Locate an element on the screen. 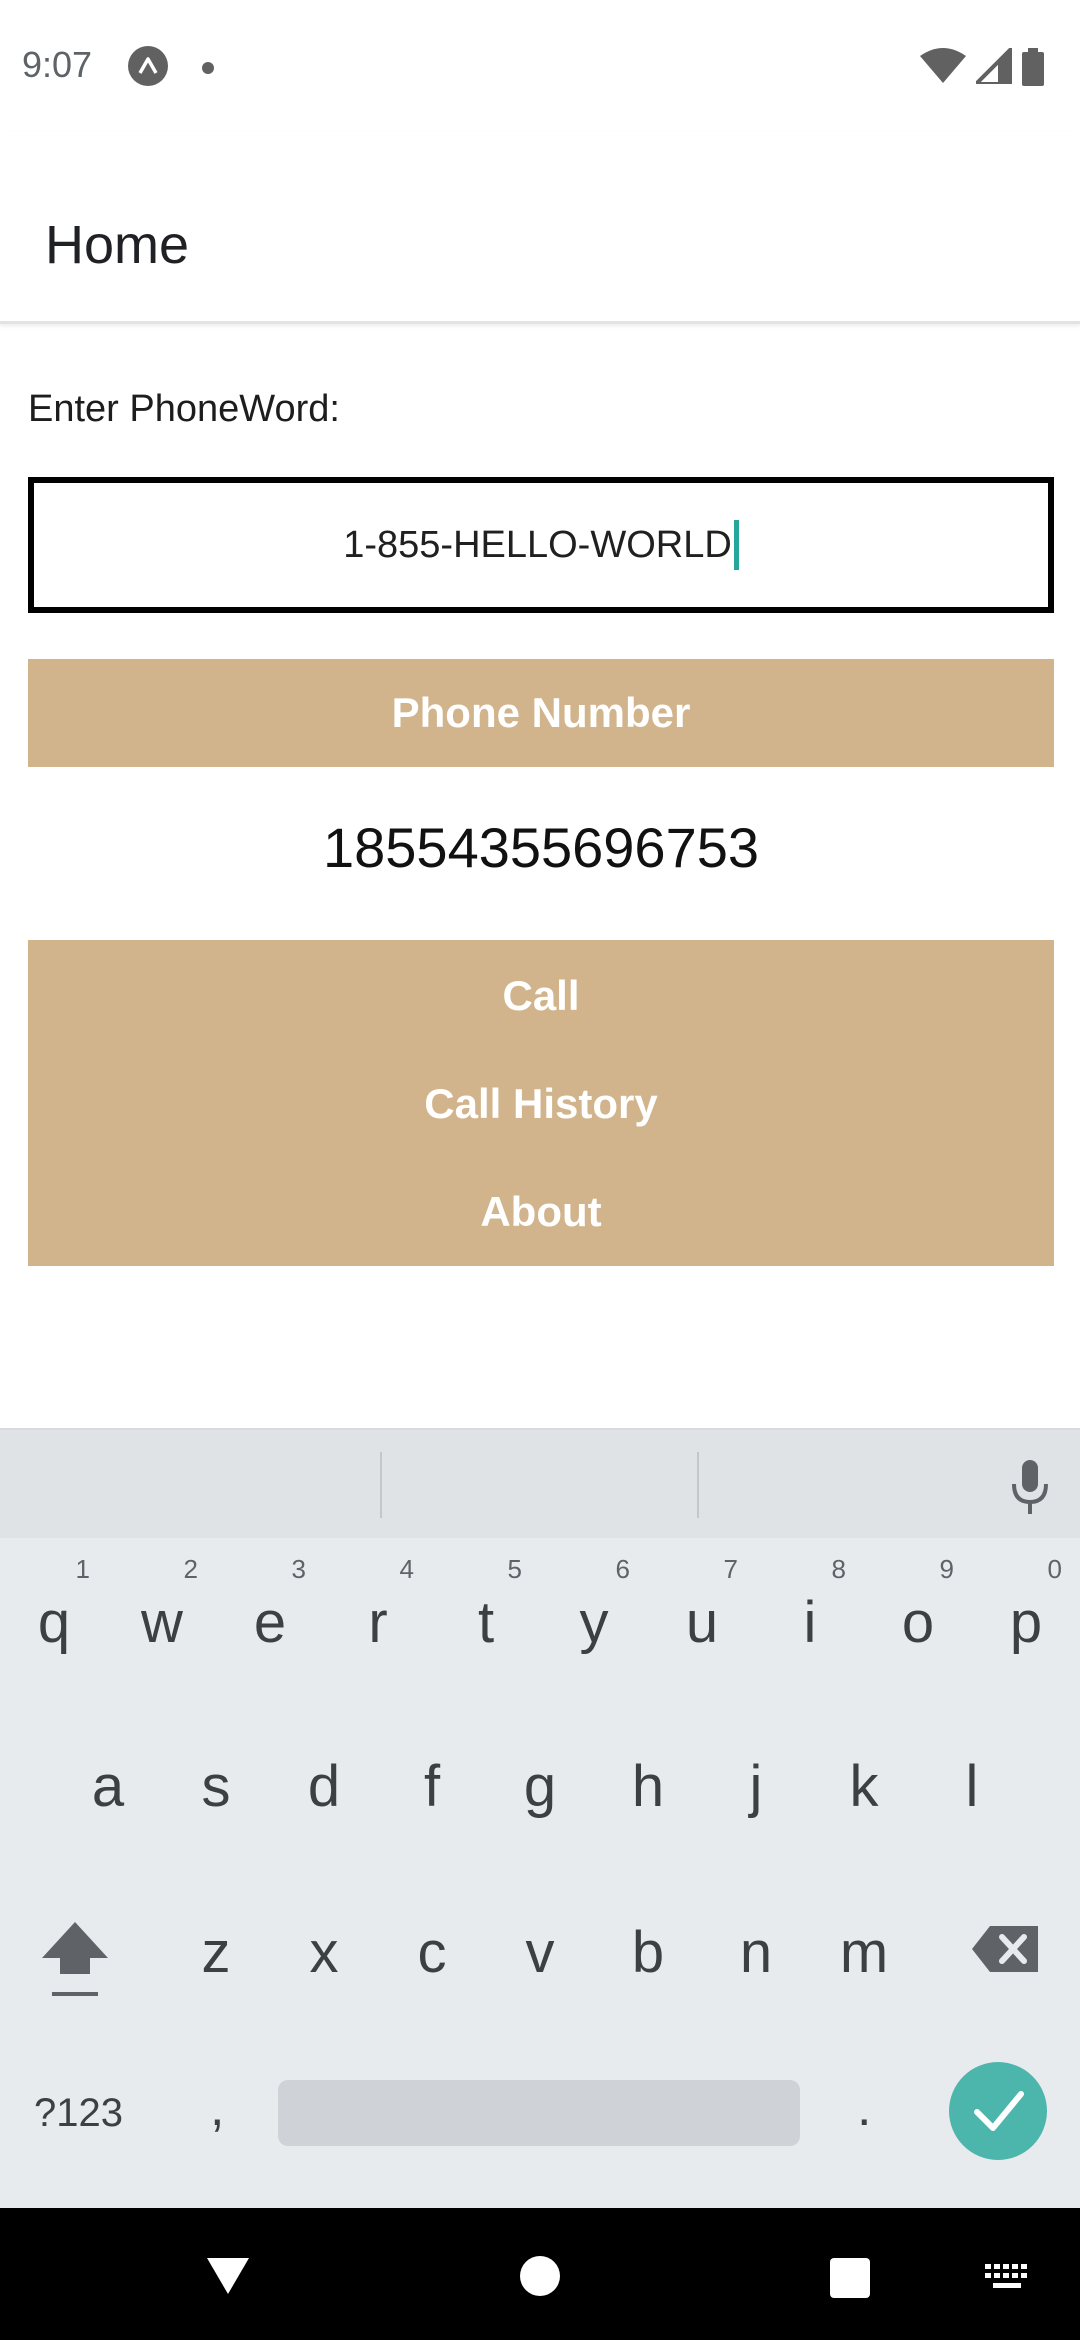 The height and width of the screenshot is (2340, 1080). key-label: p is located at coordinates (1026, 1622).